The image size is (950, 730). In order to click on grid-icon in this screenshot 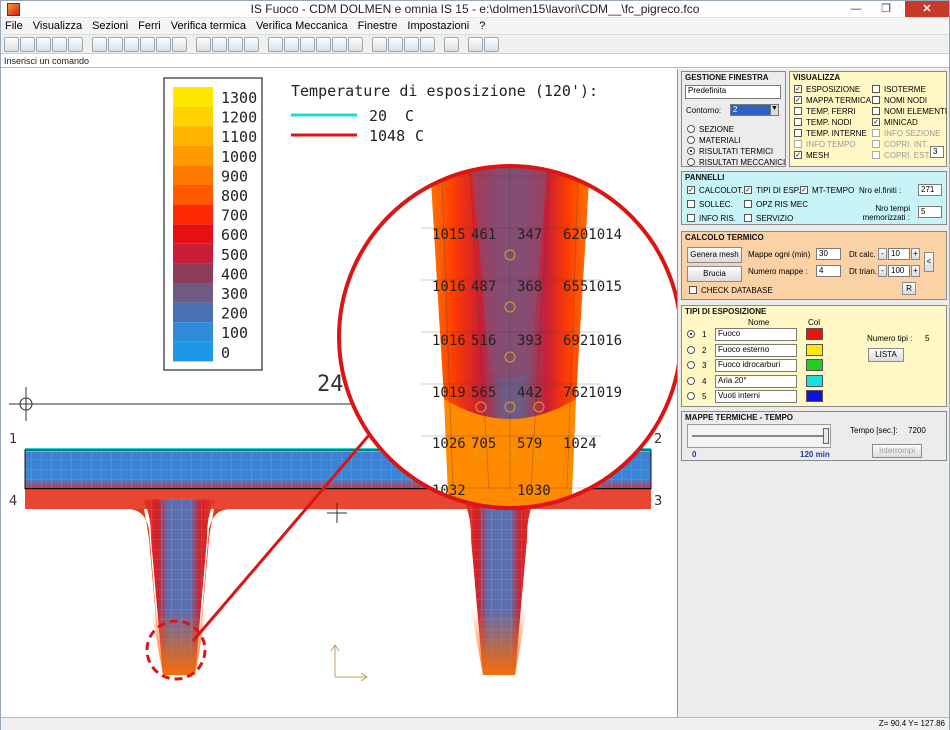, I will do `click(203, 44)`.